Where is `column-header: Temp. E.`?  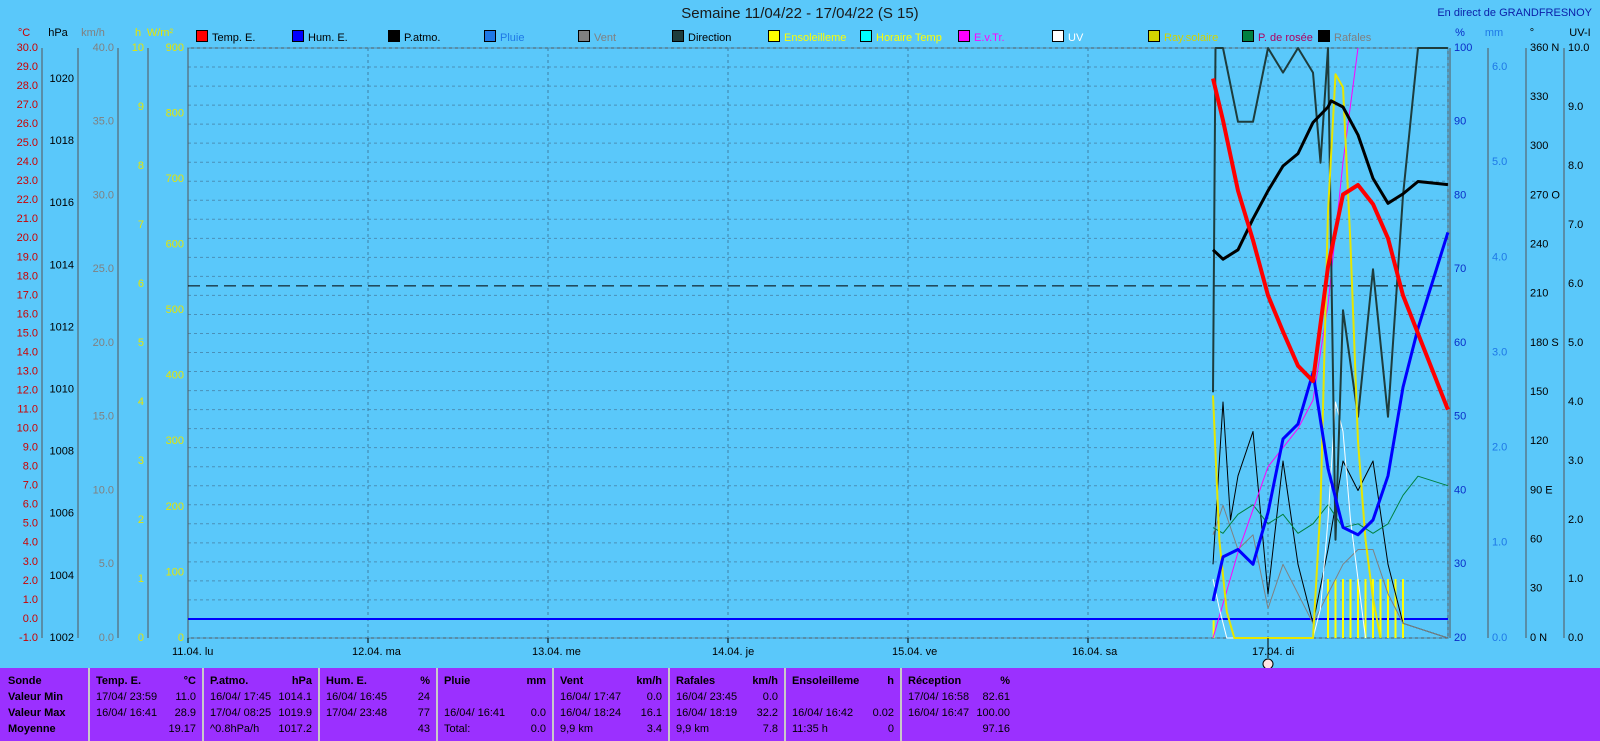
column-header: Temp. E. is located at coordinates (119, 681).